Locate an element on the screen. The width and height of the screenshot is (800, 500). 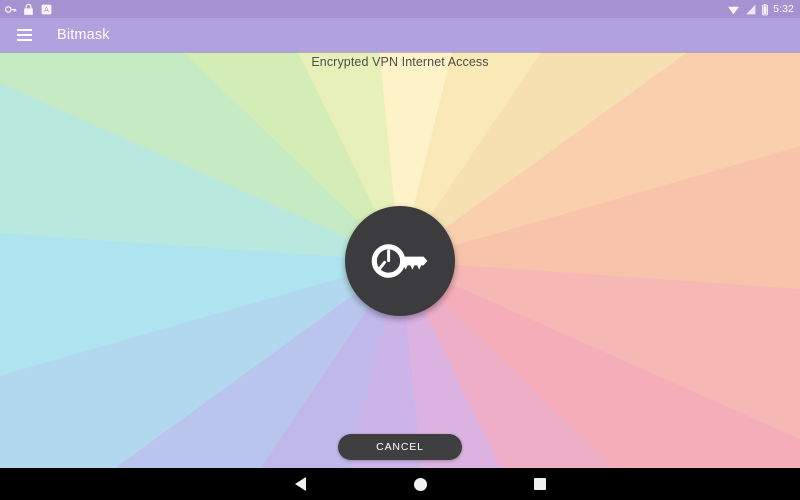
nav-back-icon is located at coordinates (300, 484).